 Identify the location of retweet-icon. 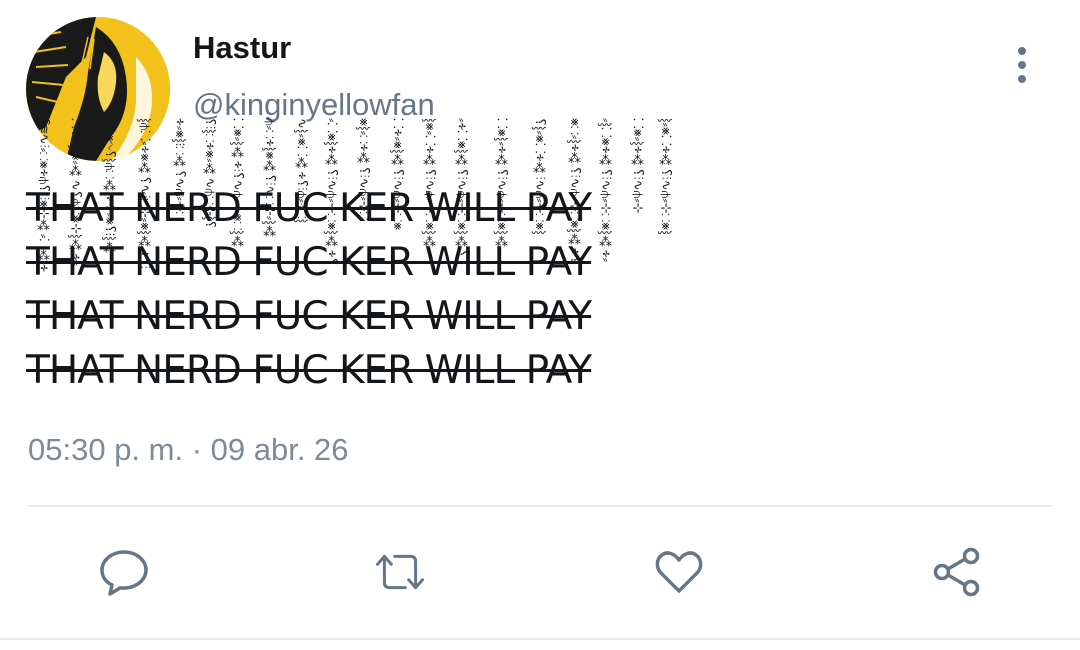
(400, 572).